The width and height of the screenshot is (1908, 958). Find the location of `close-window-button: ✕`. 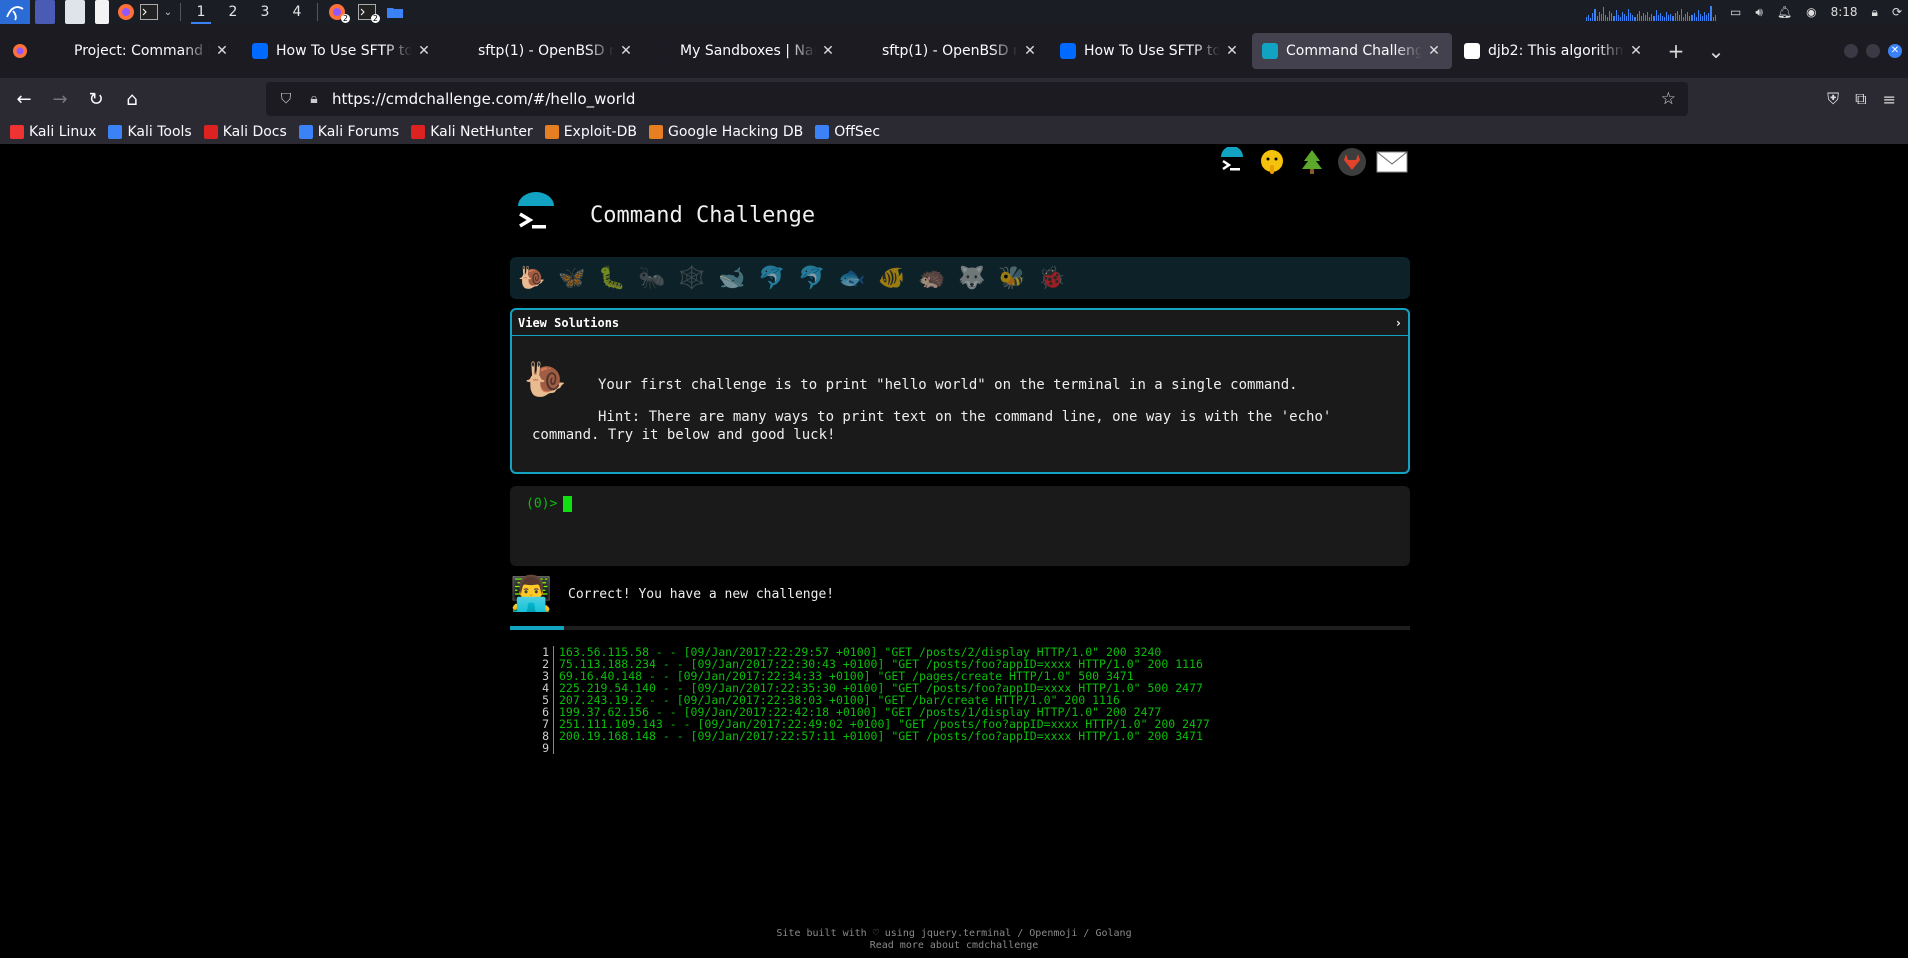

close-window-button: ✕ is located at coordinates (1895, 51).